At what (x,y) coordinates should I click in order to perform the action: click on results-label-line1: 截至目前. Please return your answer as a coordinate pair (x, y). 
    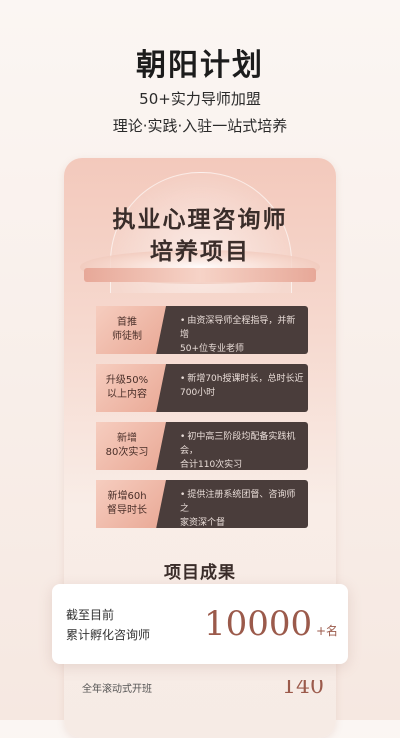
    Looking at the image, I should click on (90, 615).